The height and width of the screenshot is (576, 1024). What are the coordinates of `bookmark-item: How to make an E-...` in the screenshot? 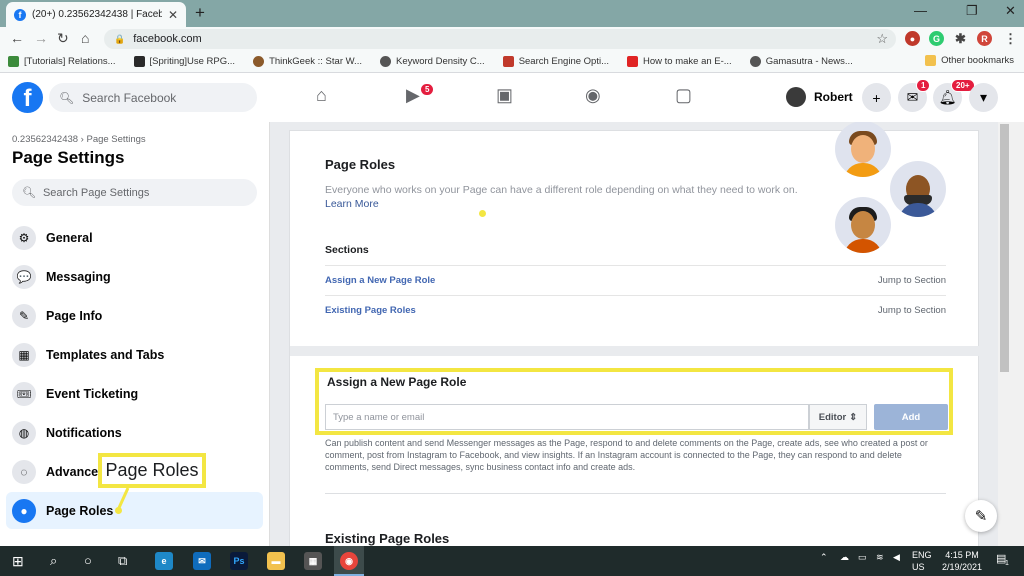 It's located at (679, 61).